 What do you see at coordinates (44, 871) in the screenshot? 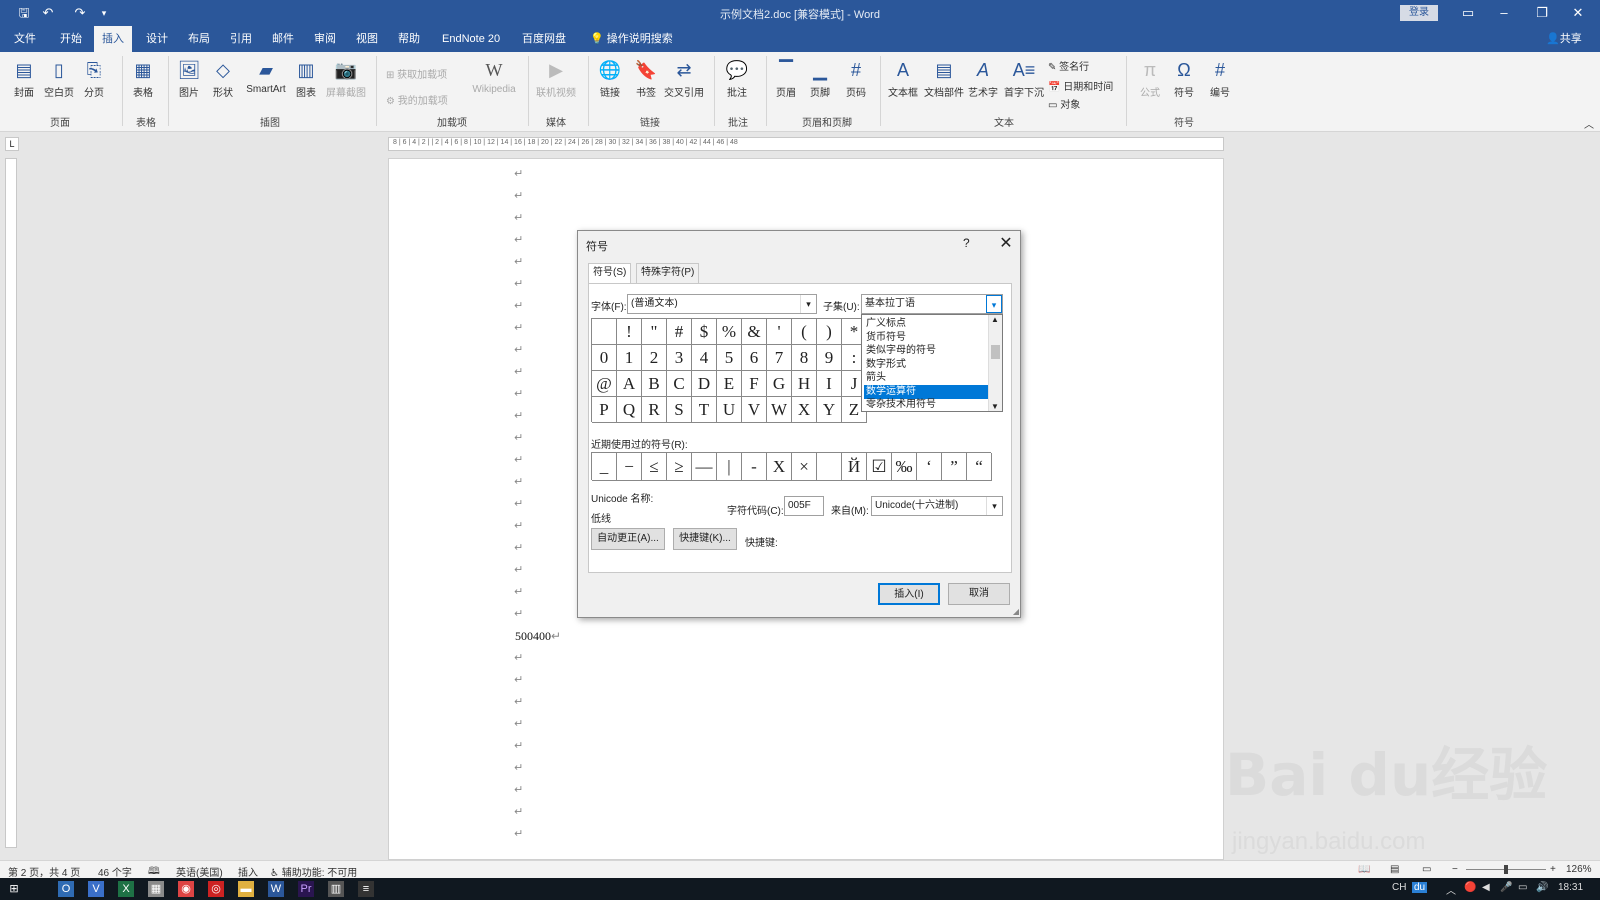
I see `page-count: 第 2 页，共 4 页` at bounding box center [44, 871].